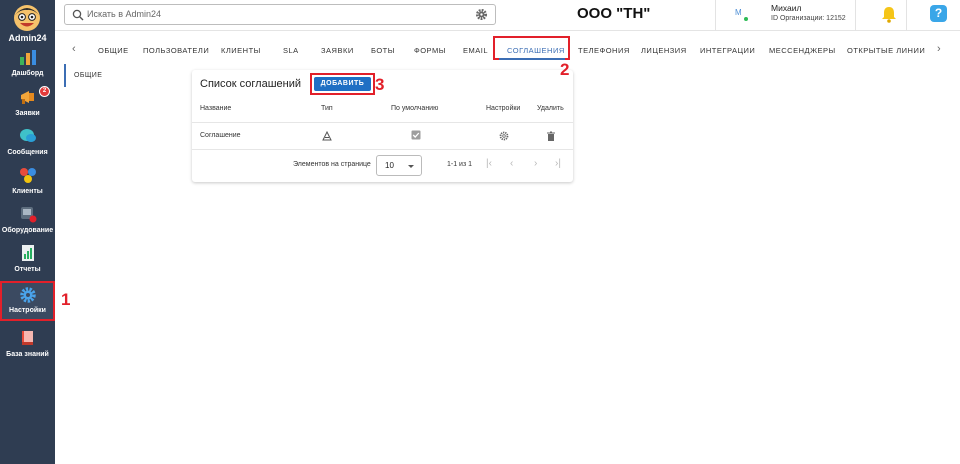 This screenshot has width=960, height=464. I want to click on chevron-down-icon, so click(411, 166).